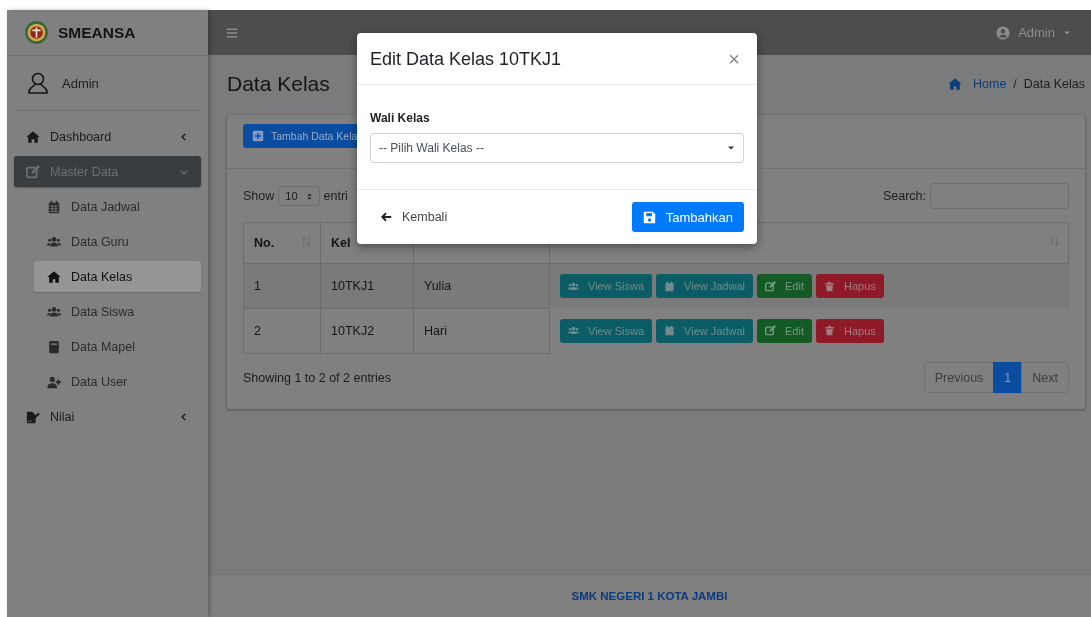 The image size is (1091, 617). What do you see at coordinates (481, 331) in the screenshot?
I see `table-cell: Hari` at bounding box center [481, 331].